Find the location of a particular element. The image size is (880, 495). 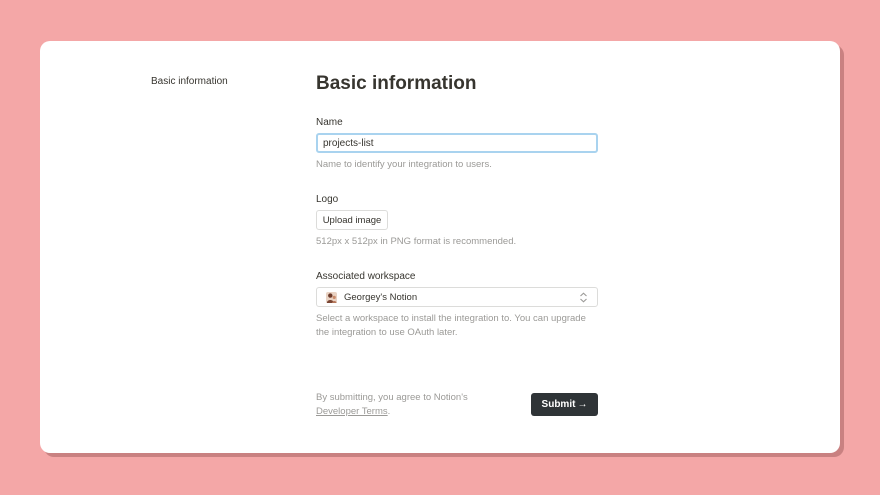

sidebar-item-label: Basic information is located at coordinates (189, 81).